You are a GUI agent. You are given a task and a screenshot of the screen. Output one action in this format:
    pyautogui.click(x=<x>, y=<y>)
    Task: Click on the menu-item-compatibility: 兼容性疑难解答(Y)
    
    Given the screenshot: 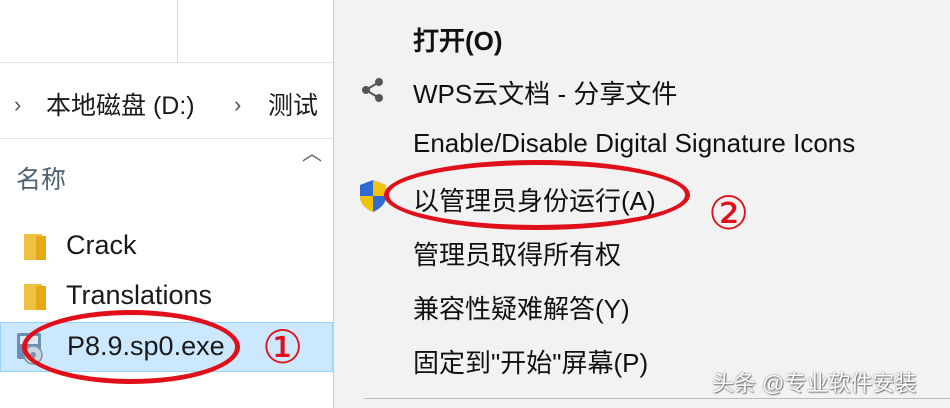 What is the action you would take?
    pyautogui.click(x=642, y=304)
    